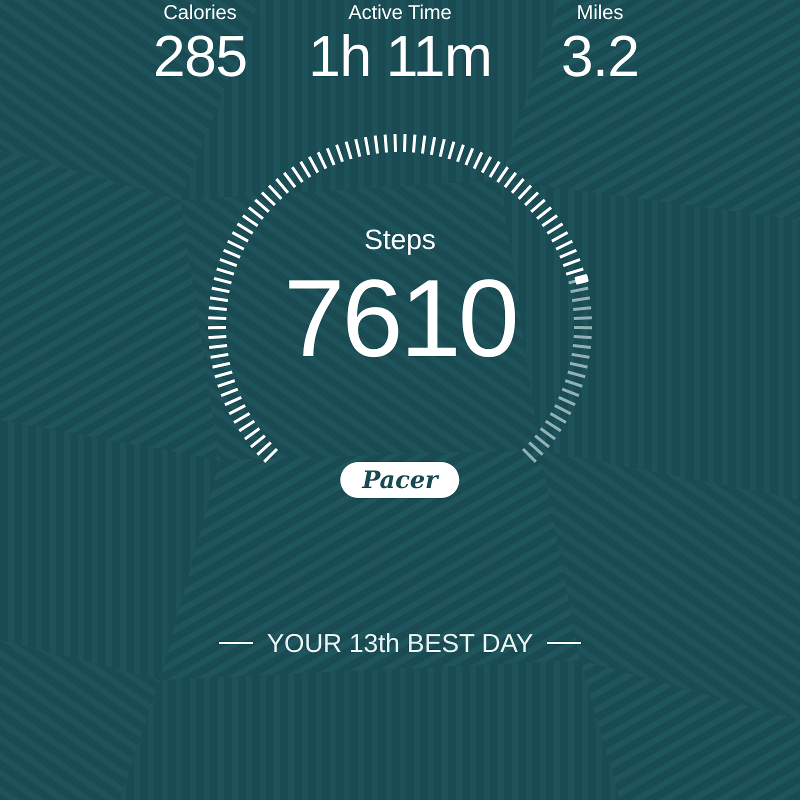 The image size is (800, 800). I want to click on steps-count: 7610, so click(400, 319).